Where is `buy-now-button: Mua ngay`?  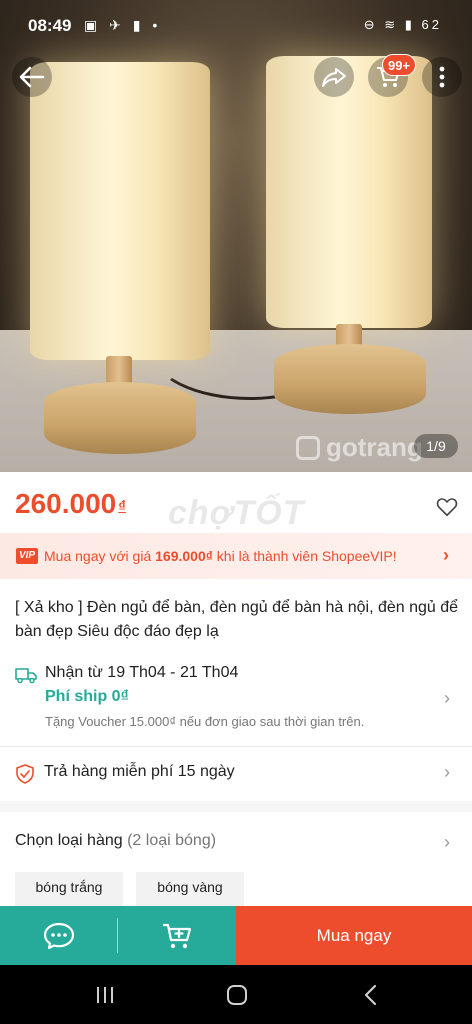 buy-now-button: Mua ngay is located at coordinates (354, 935).